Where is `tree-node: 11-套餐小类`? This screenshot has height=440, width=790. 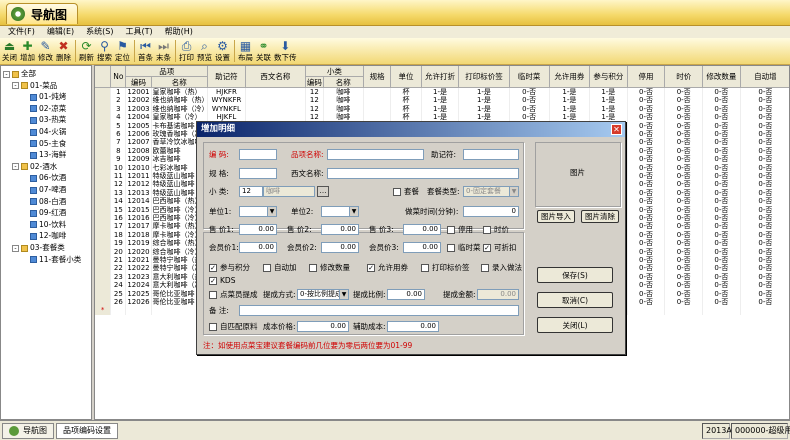 tree-node: 11-套餐小类 is located at coordinates (51, 260).